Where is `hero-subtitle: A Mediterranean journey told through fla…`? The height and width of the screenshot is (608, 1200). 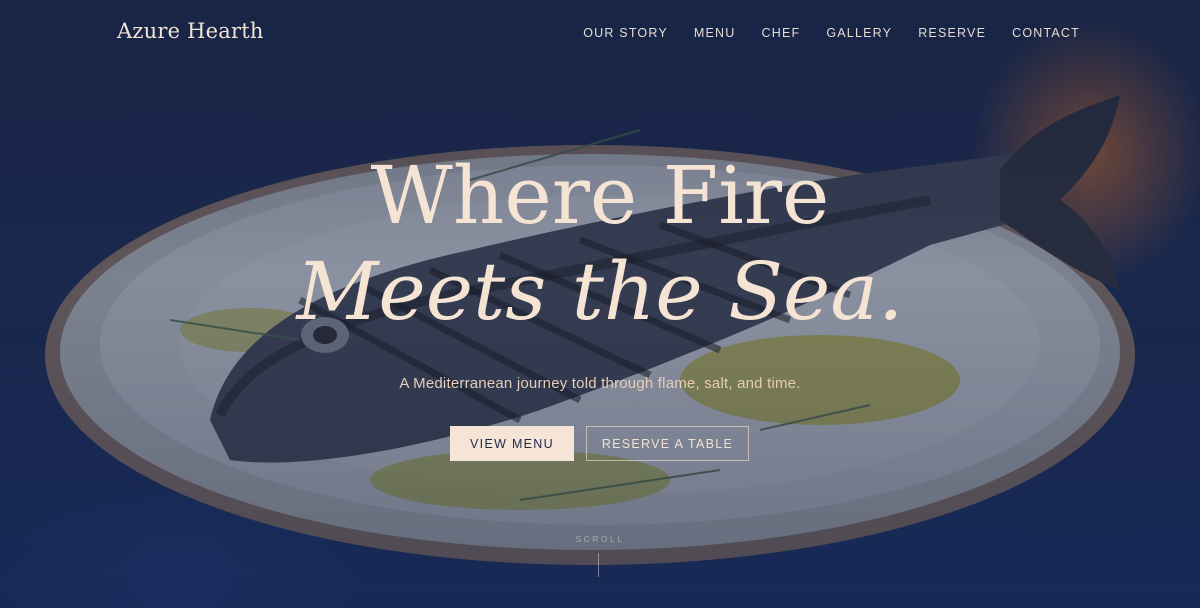 hero-subtitle: A Mediterranean journey told through fla… is located at coordinates (600, 383).